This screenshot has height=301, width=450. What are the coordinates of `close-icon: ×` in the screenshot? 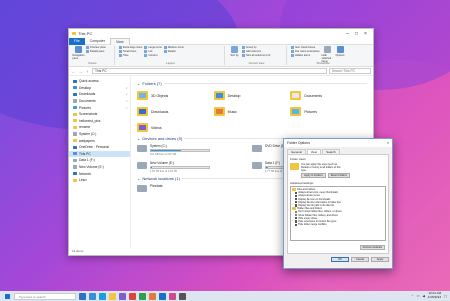 It's located at (388, 143).